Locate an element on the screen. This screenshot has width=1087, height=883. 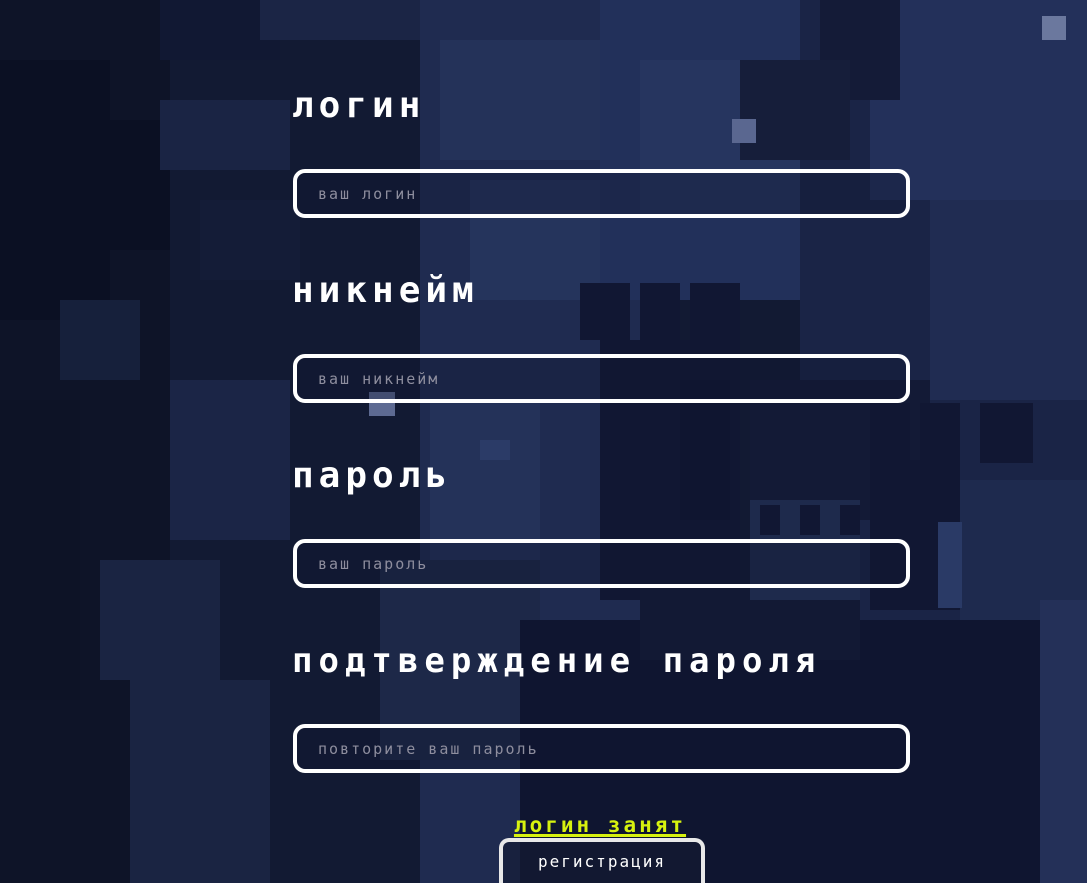
confirm-password-label: подтверждение пароля is located at coordinates (557, 661).